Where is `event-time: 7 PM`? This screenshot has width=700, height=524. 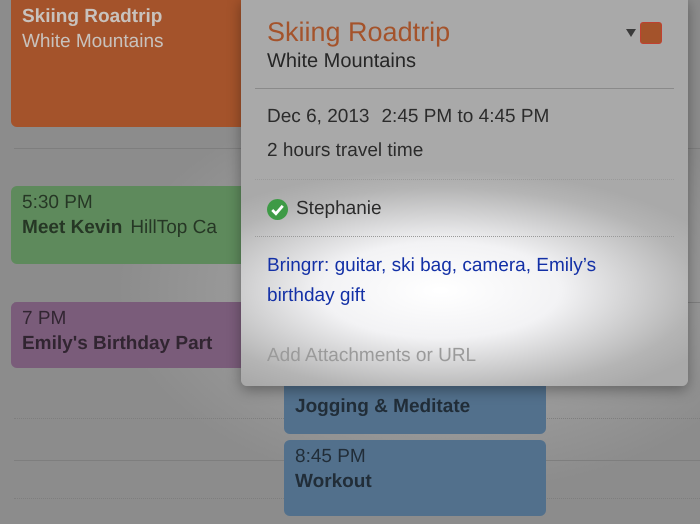
event-time: 7 PM is located at coordinates (45, 319).